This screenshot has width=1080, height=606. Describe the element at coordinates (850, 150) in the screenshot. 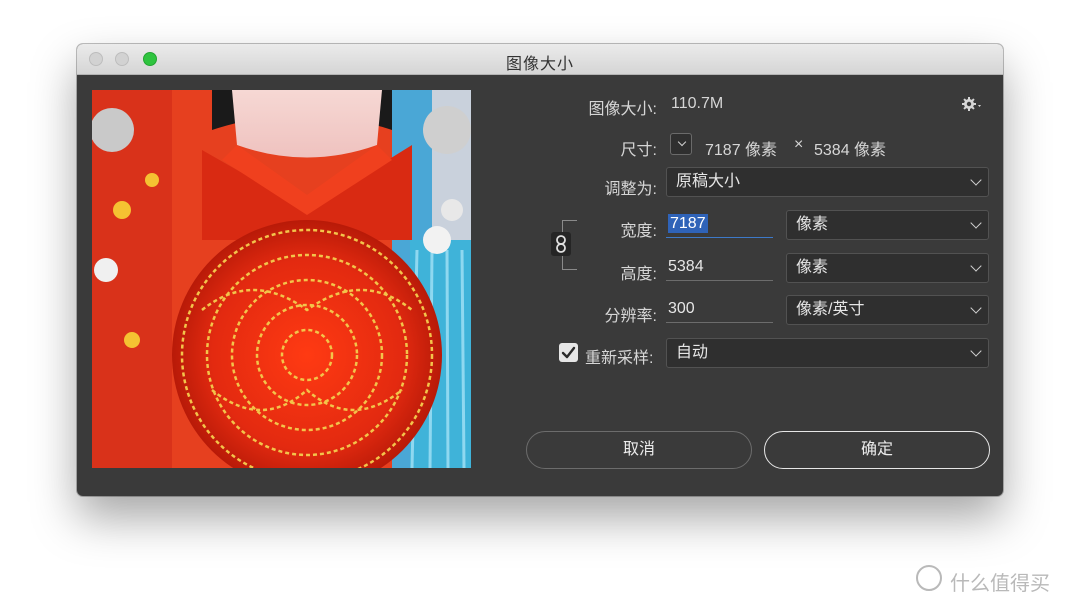

I see `dimensions-height: 5384 像素` at that location.